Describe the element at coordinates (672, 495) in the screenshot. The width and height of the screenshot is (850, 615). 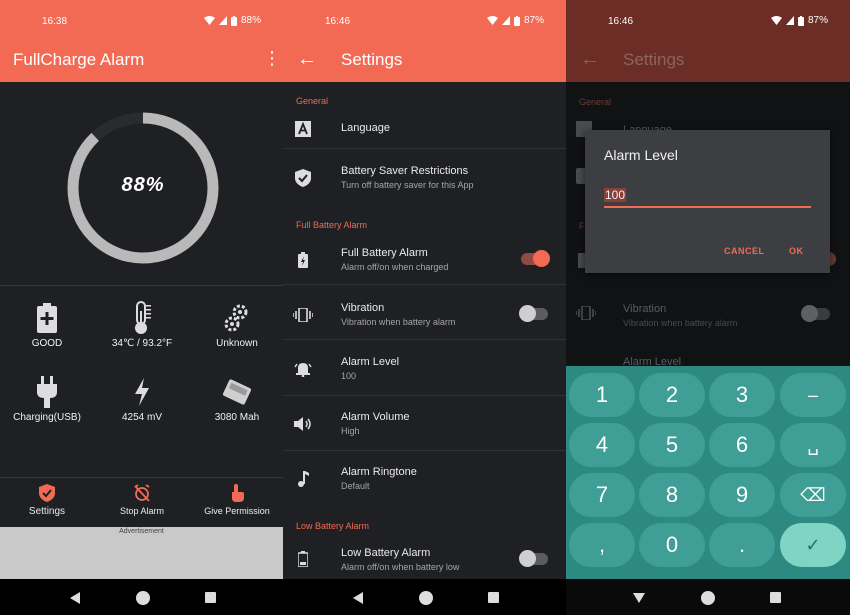
I see `key-8: 8` at that location.